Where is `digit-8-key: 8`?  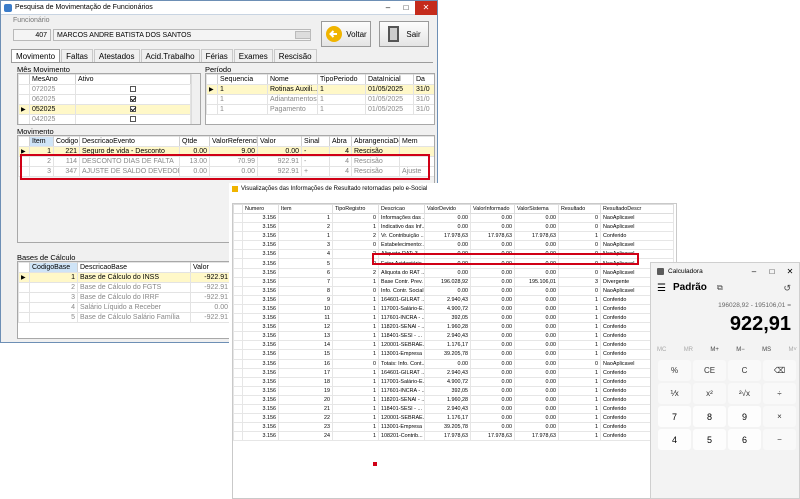
digit-8-key: 8 is located at coordinates (709, 416).